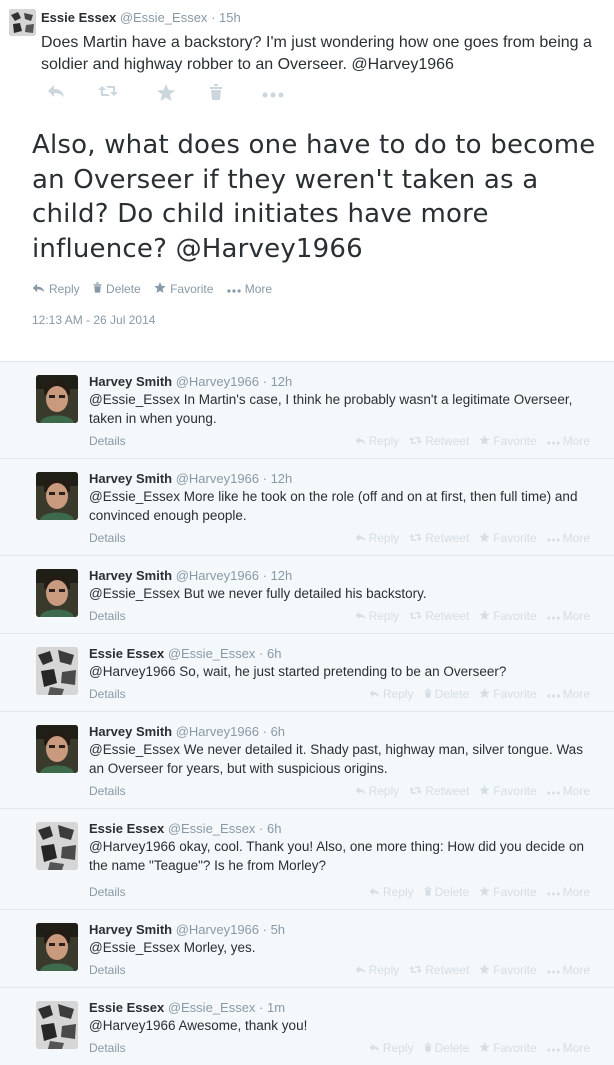  I want to click on tweet-time: 5h, so click(278, 929).